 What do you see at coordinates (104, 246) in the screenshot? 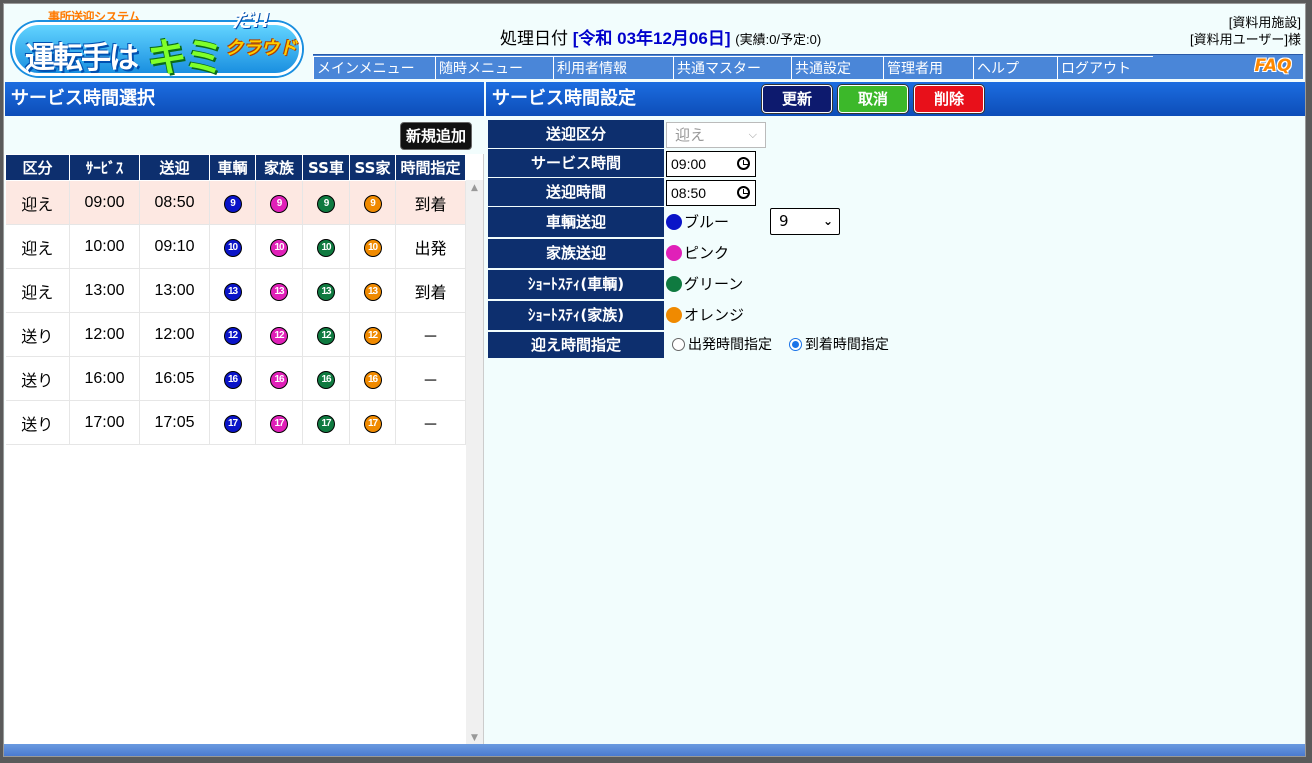
I see `cell-service: 10:00` at bounding box center [104, 246].